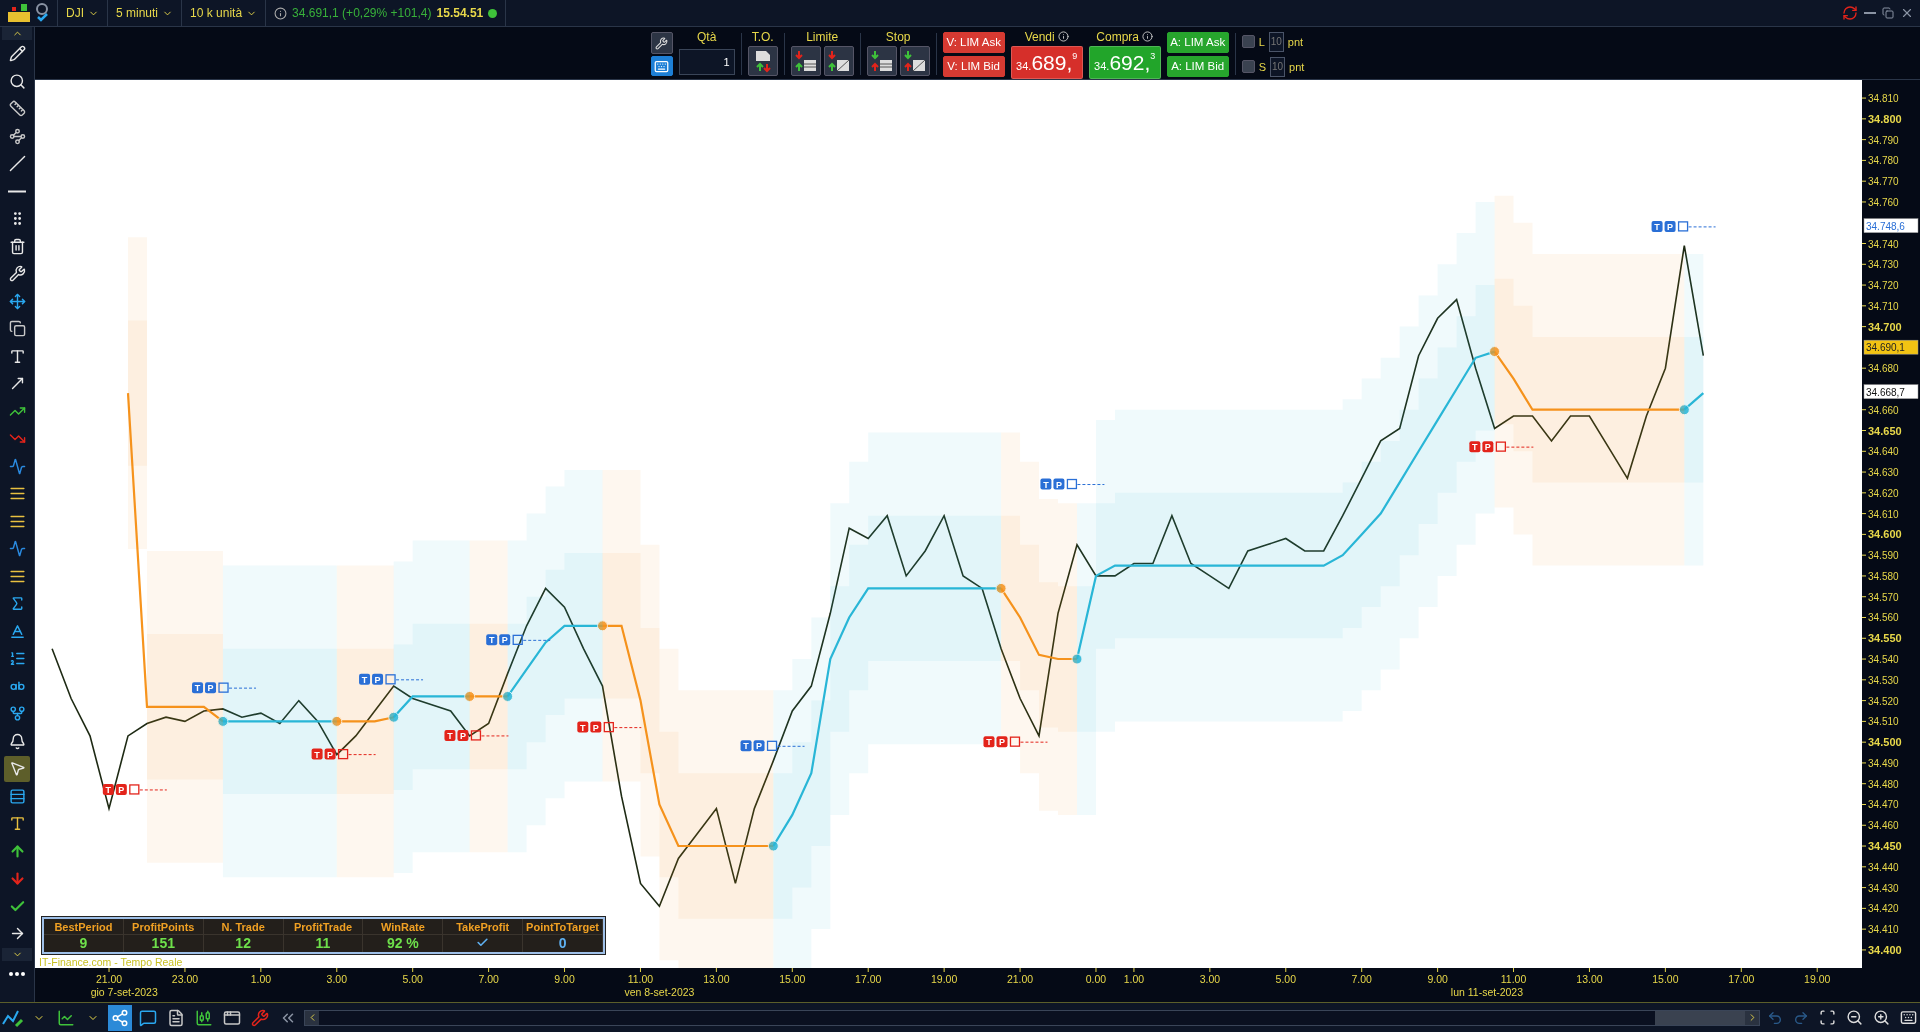 Image resolution: width=1920 pixels, height=1032 pixels. Describe the element at coordinates (1850, 13) in the screenshot. I see `refresh-icon` at that location.